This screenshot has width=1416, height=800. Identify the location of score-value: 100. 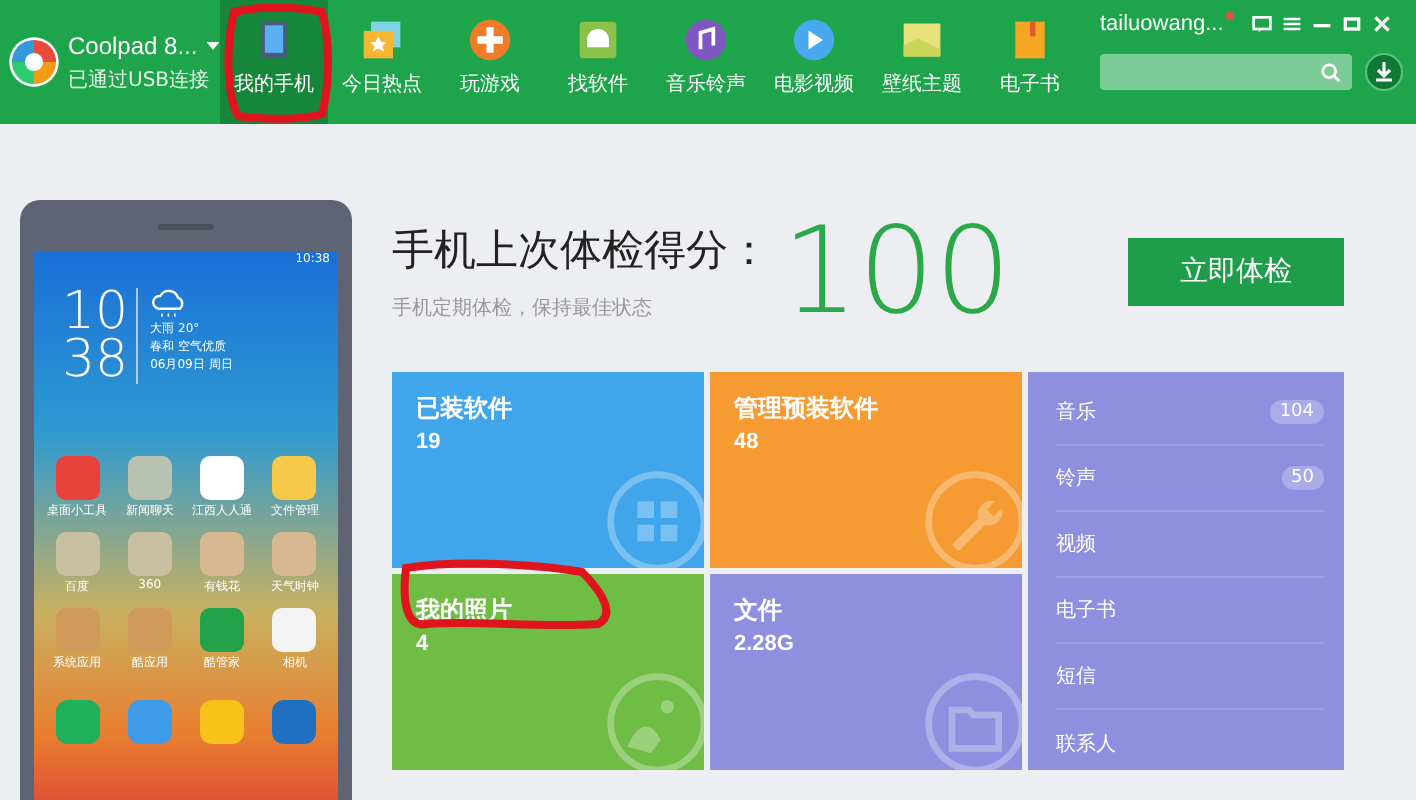
(897, 272).